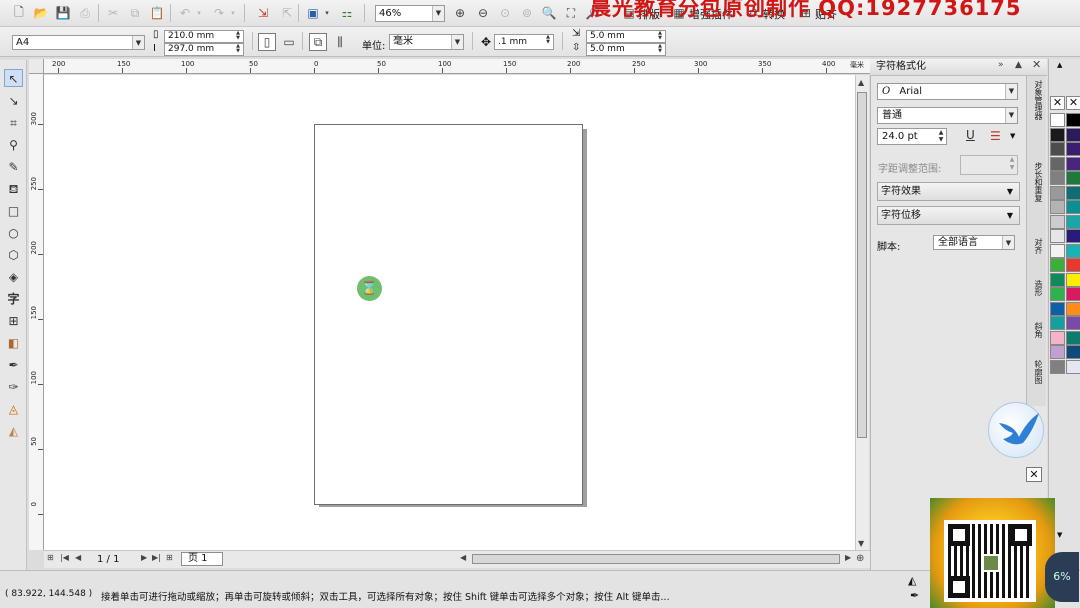  What do you see at coordinates (13, 365) in the screenshot?
I see `eyedropper-tool-icon: ✒` at bounding box center [13, 365].